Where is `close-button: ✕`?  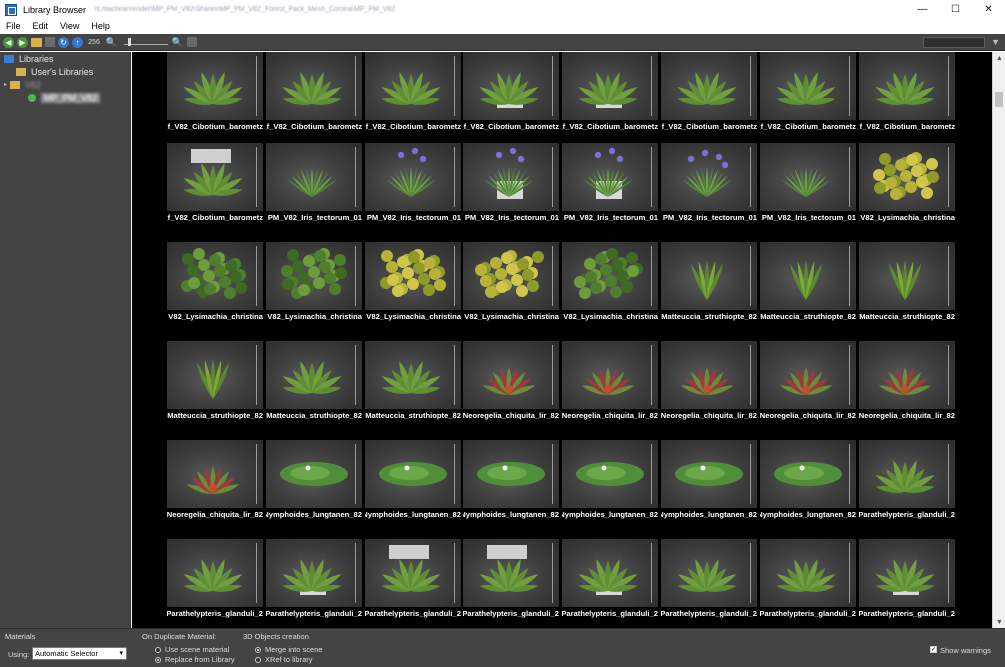 close-button: ✕ is located at coordinates (988, 9).